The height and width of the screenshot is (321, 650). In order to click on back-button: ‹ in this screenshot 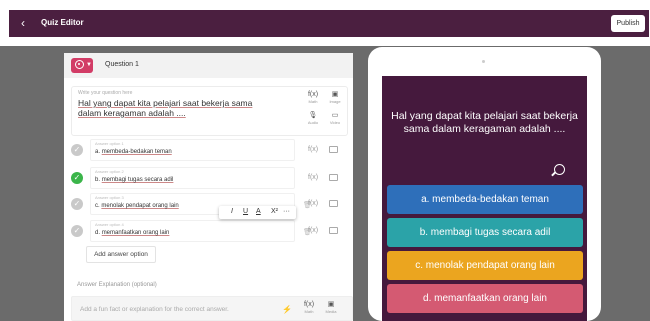, I will do `click(23, 23)`.